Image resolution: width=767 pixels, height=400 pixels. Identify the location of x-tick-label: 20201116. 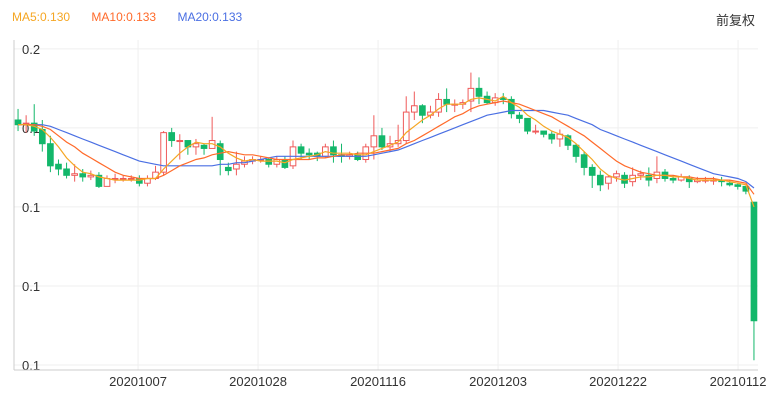
(378, 381).